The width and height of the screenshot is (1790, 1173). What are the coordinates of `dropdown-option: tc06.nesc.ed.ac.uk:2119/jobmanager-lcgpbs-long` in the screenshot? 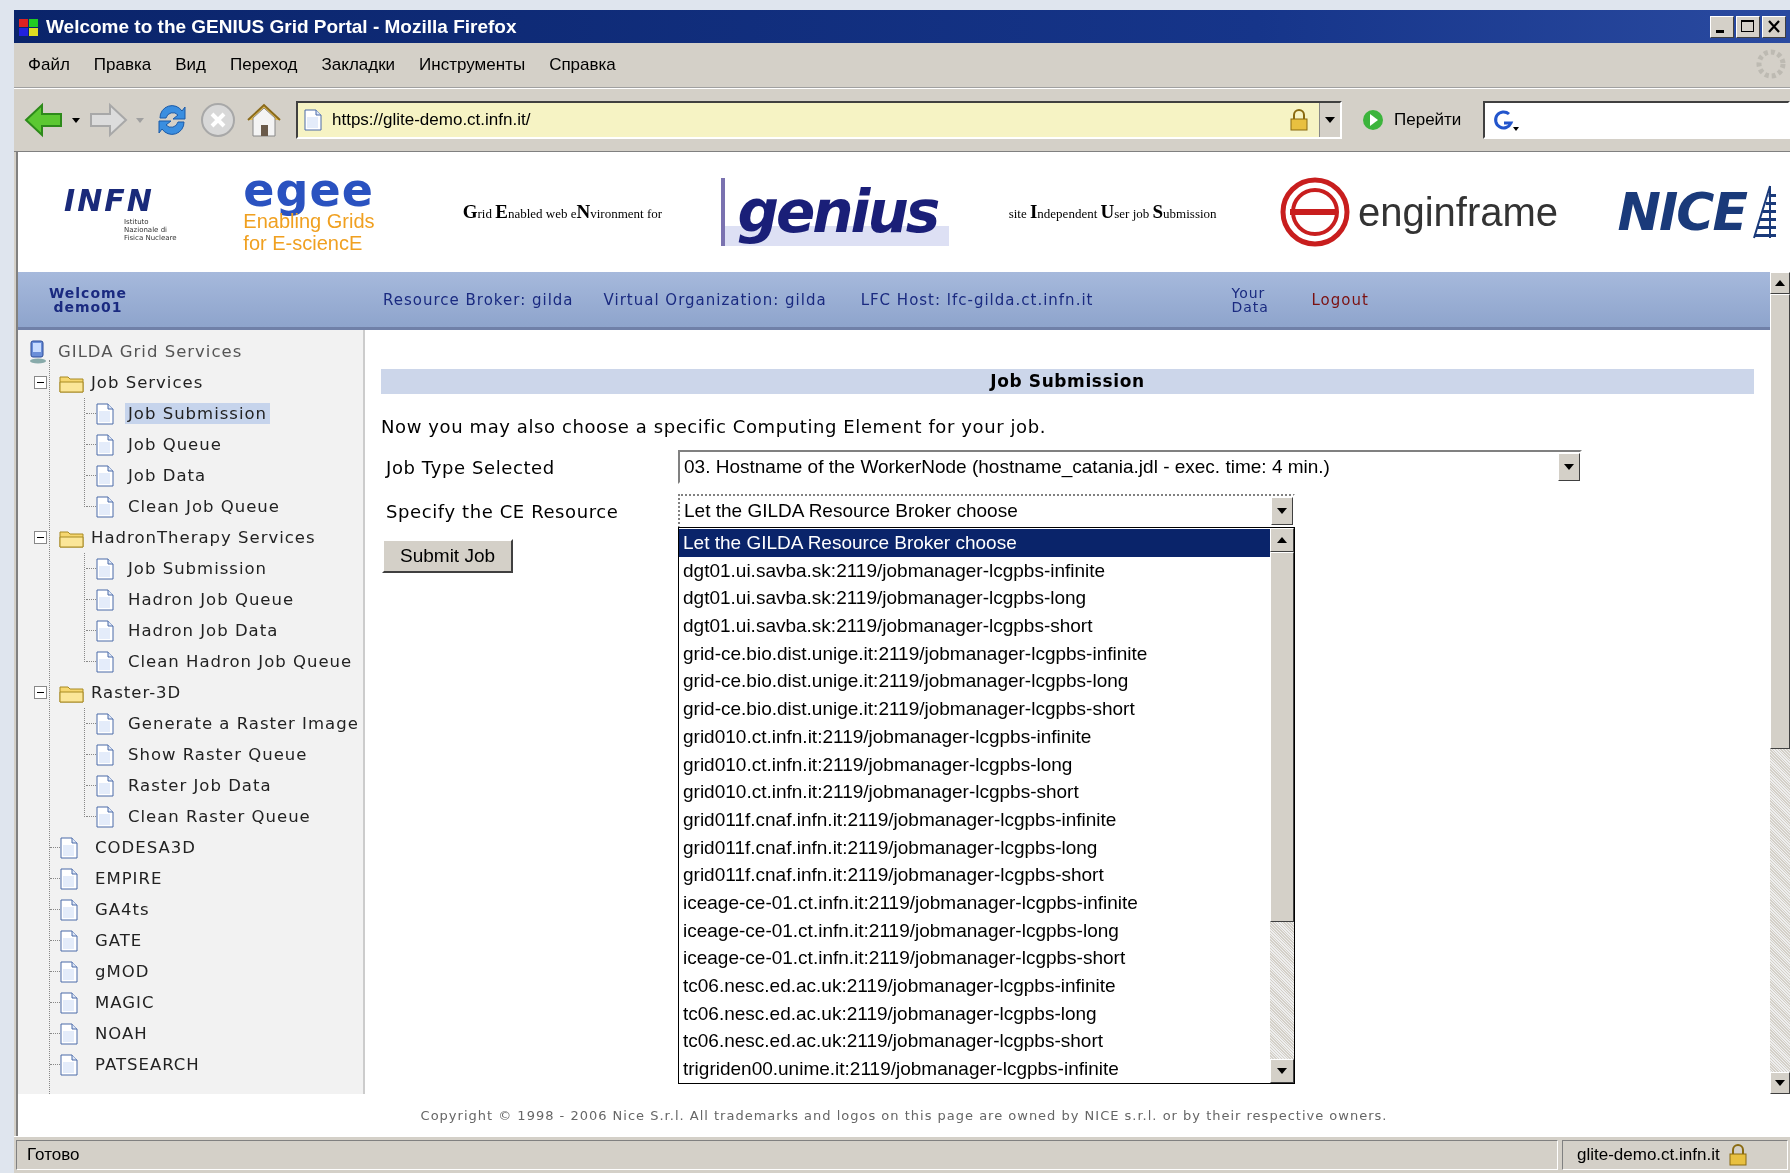 It's located at (974, 1013).